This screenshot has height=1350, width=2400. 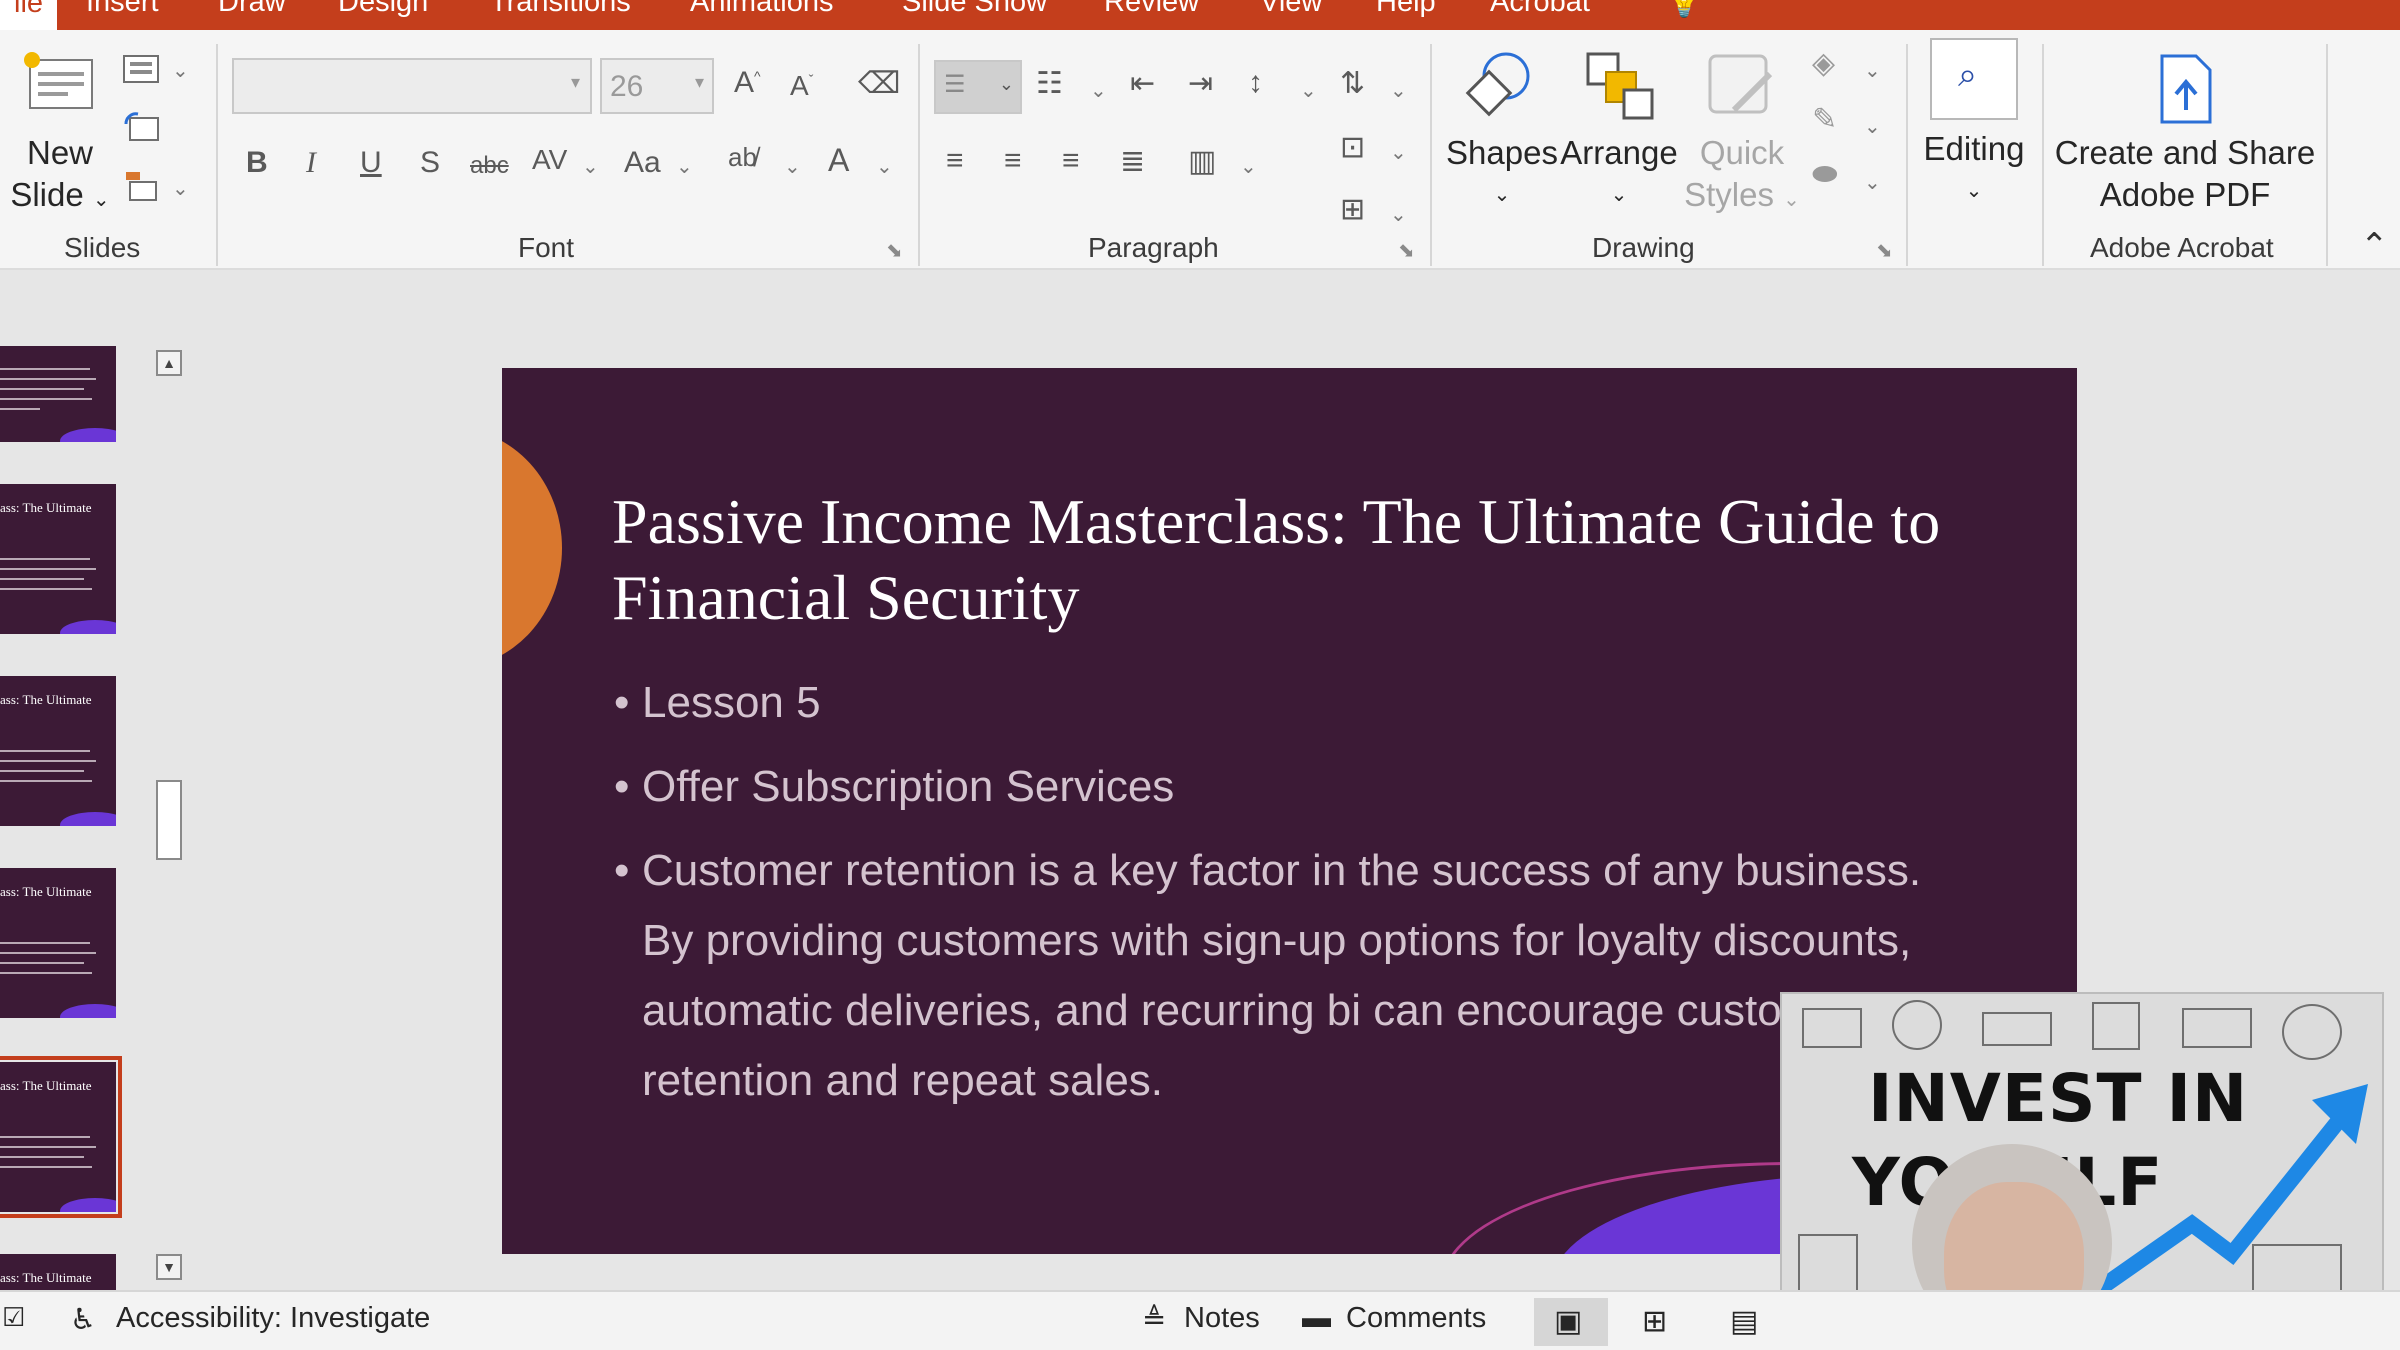 What do you see at coordinates (1132, 161) in the screenshot?
I see `justify-icon: ≣` at bounding box center [1132, 161].